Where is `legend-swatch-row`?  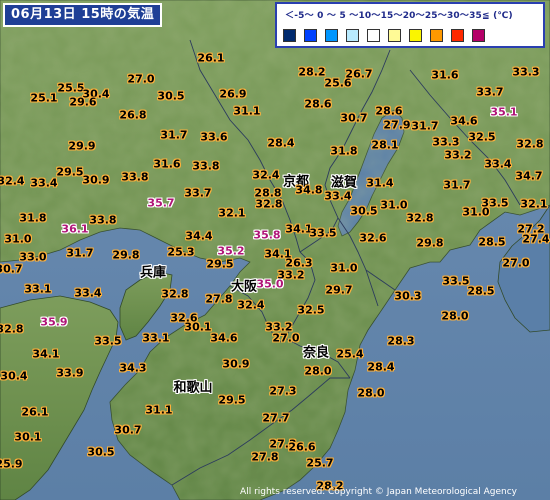
legend-swatch-row is located at coordinates (384, 35).